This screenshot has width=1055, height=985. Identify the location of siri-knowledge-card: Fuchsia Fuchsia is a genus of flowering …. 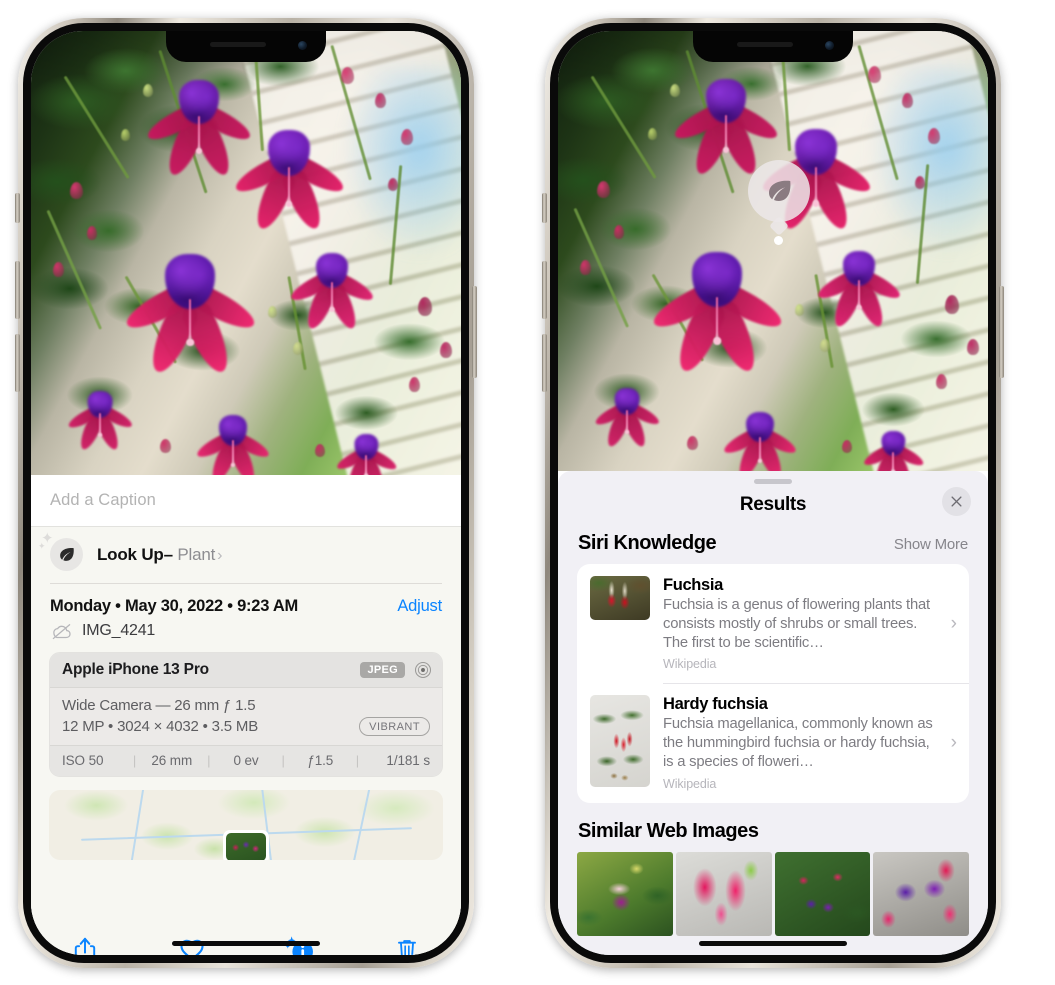
(773, 683).